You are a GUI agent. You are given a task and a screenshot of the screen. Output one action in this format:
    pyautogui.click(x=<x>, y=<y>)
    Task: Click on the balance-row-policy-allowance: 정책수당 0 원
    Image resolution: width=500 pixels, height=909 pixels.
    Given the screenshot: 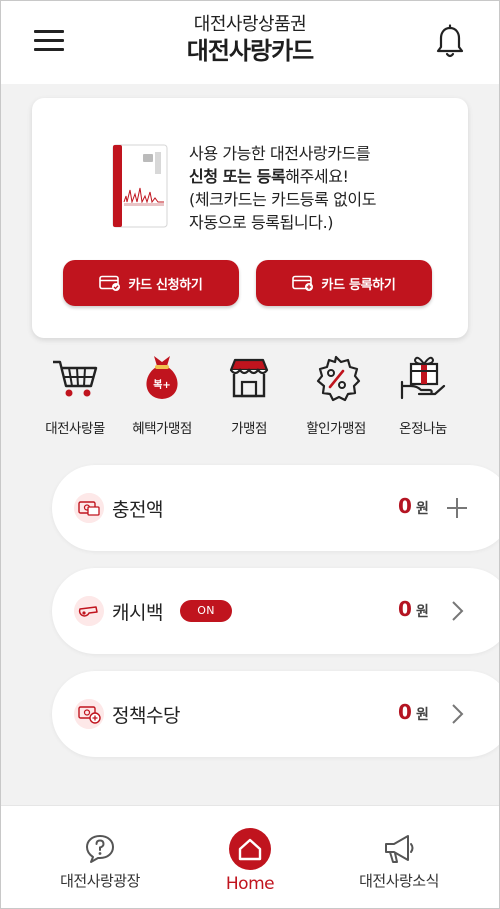 What is the action you would take?
    pyautogui.click(x=276, y=714)
    